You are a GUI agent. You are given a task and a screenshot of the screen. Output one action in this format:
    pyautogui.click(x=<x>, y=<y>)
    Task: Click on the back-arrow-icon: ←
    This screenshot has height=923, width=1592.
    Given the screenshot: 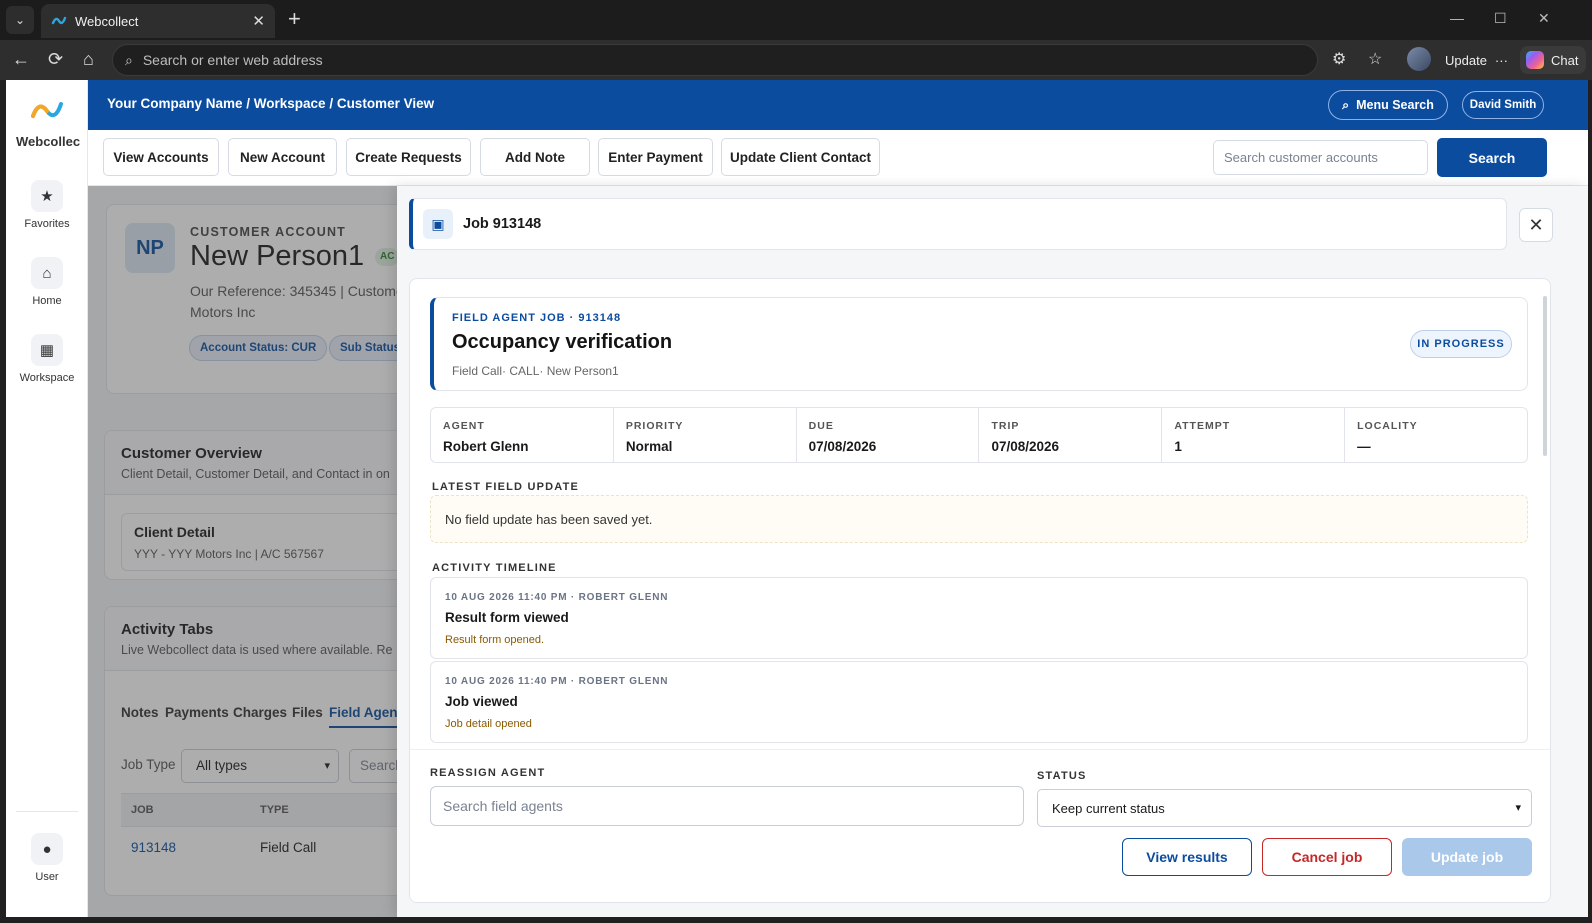 What is the action you would take?
    pyautogui.click(x=21, y=59)
    